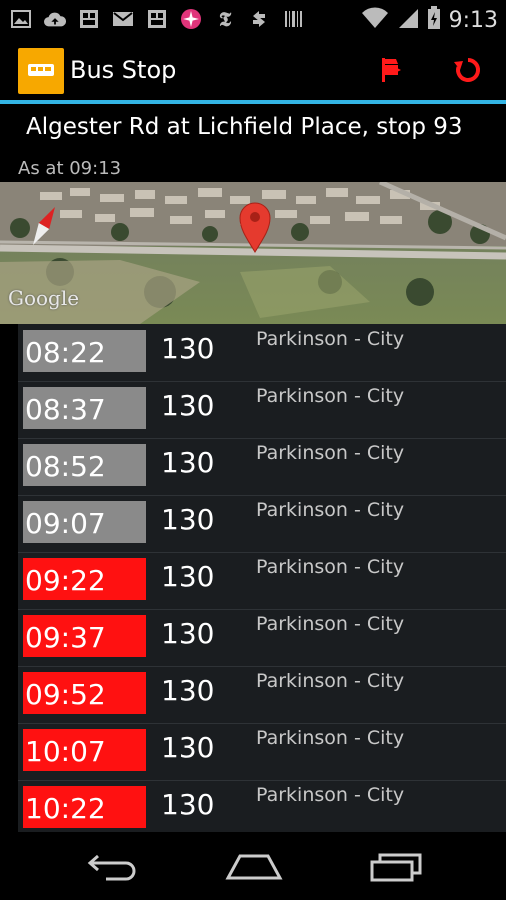 The width and height of the screenshot is (506, 900). What do you see at coordinates (21, 19) in the screenshot?
I see `image-icon` at bounding box center [21, 19].